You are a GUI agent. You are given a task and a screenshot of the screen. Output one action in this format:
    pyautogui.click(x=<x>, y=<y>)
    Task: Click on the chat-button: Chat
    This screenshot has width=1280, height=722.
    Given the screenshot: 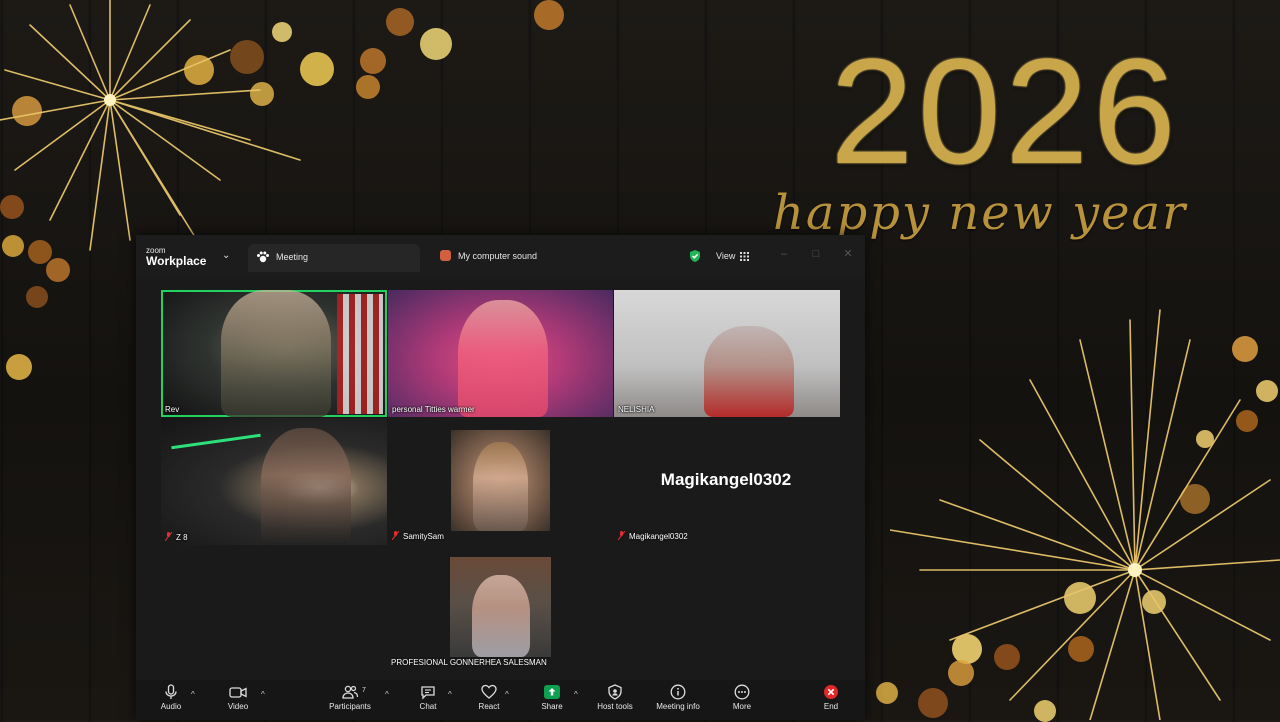 What is the action you would take?
    pyautogui.click(x=428, y=697)
    